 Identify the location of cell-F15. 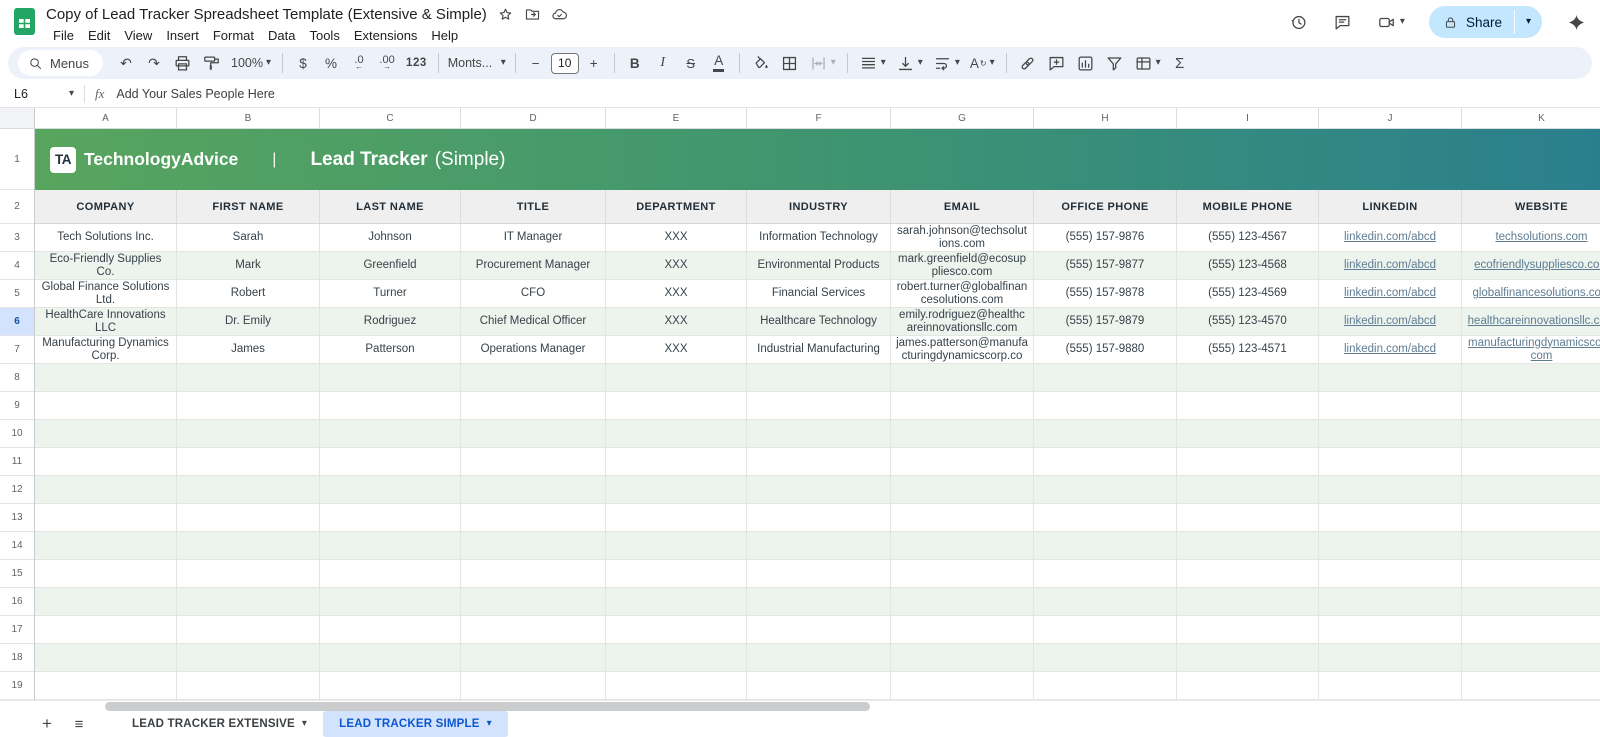
(819, 574).